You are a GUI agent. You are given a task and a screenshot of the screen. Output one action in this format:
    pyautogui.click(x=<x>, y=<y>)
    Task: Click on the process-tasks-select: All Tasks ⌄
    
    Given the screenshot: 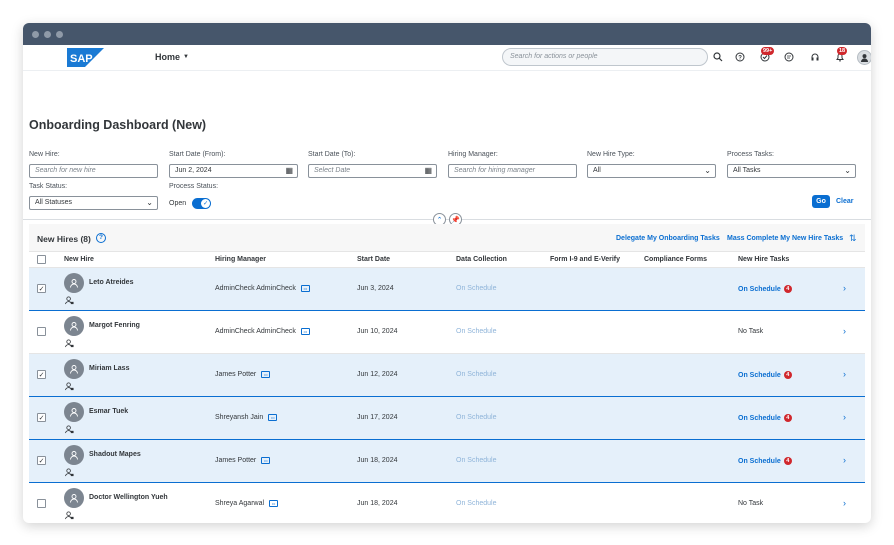 What is the action you would take?
    pyautogui.click(x=791, y=171)
    